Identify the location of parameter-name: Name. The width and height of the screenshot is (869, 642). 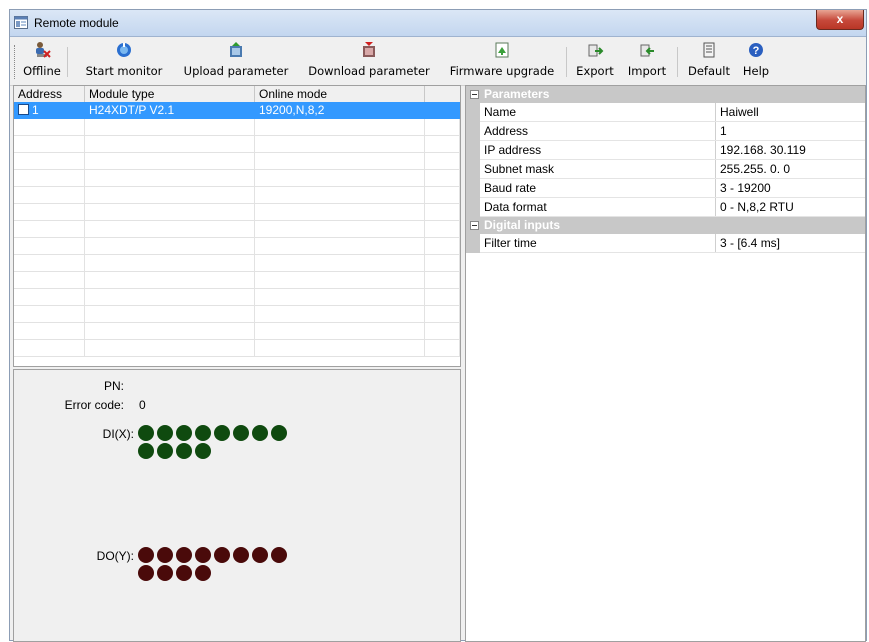
(598, 112).